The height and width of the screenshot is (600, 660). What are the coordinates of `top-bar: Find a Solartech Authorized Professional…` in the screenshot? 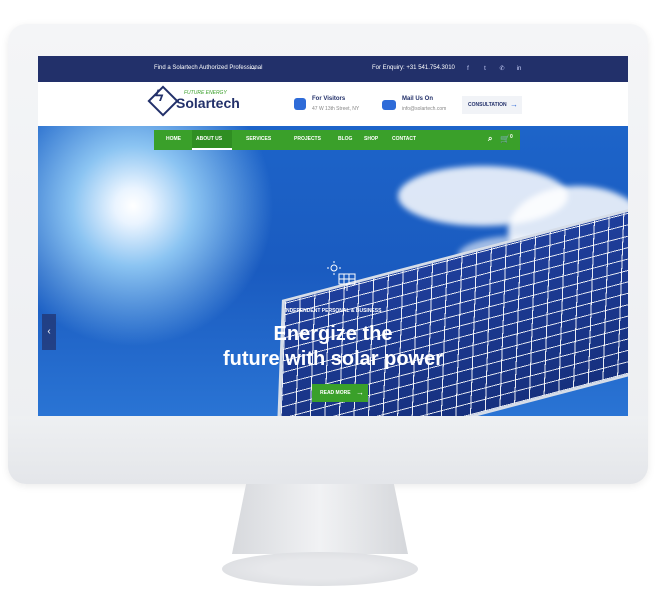 It's located at (333, 69).